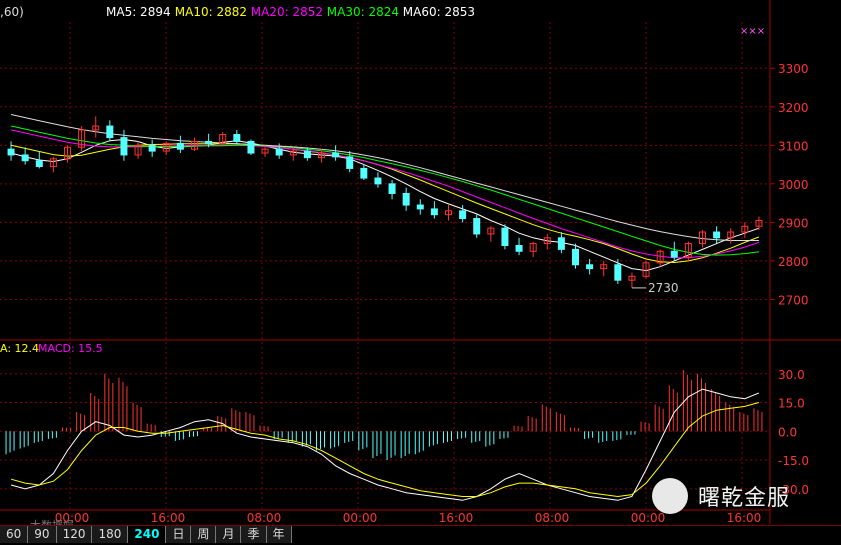 The height and width of the screenshot is (545, 841). What do you see at coordinates (287, 12) in the screenshot?
I see `ma-legend-item: MA20: 2852` at bounding box center [287, 12].